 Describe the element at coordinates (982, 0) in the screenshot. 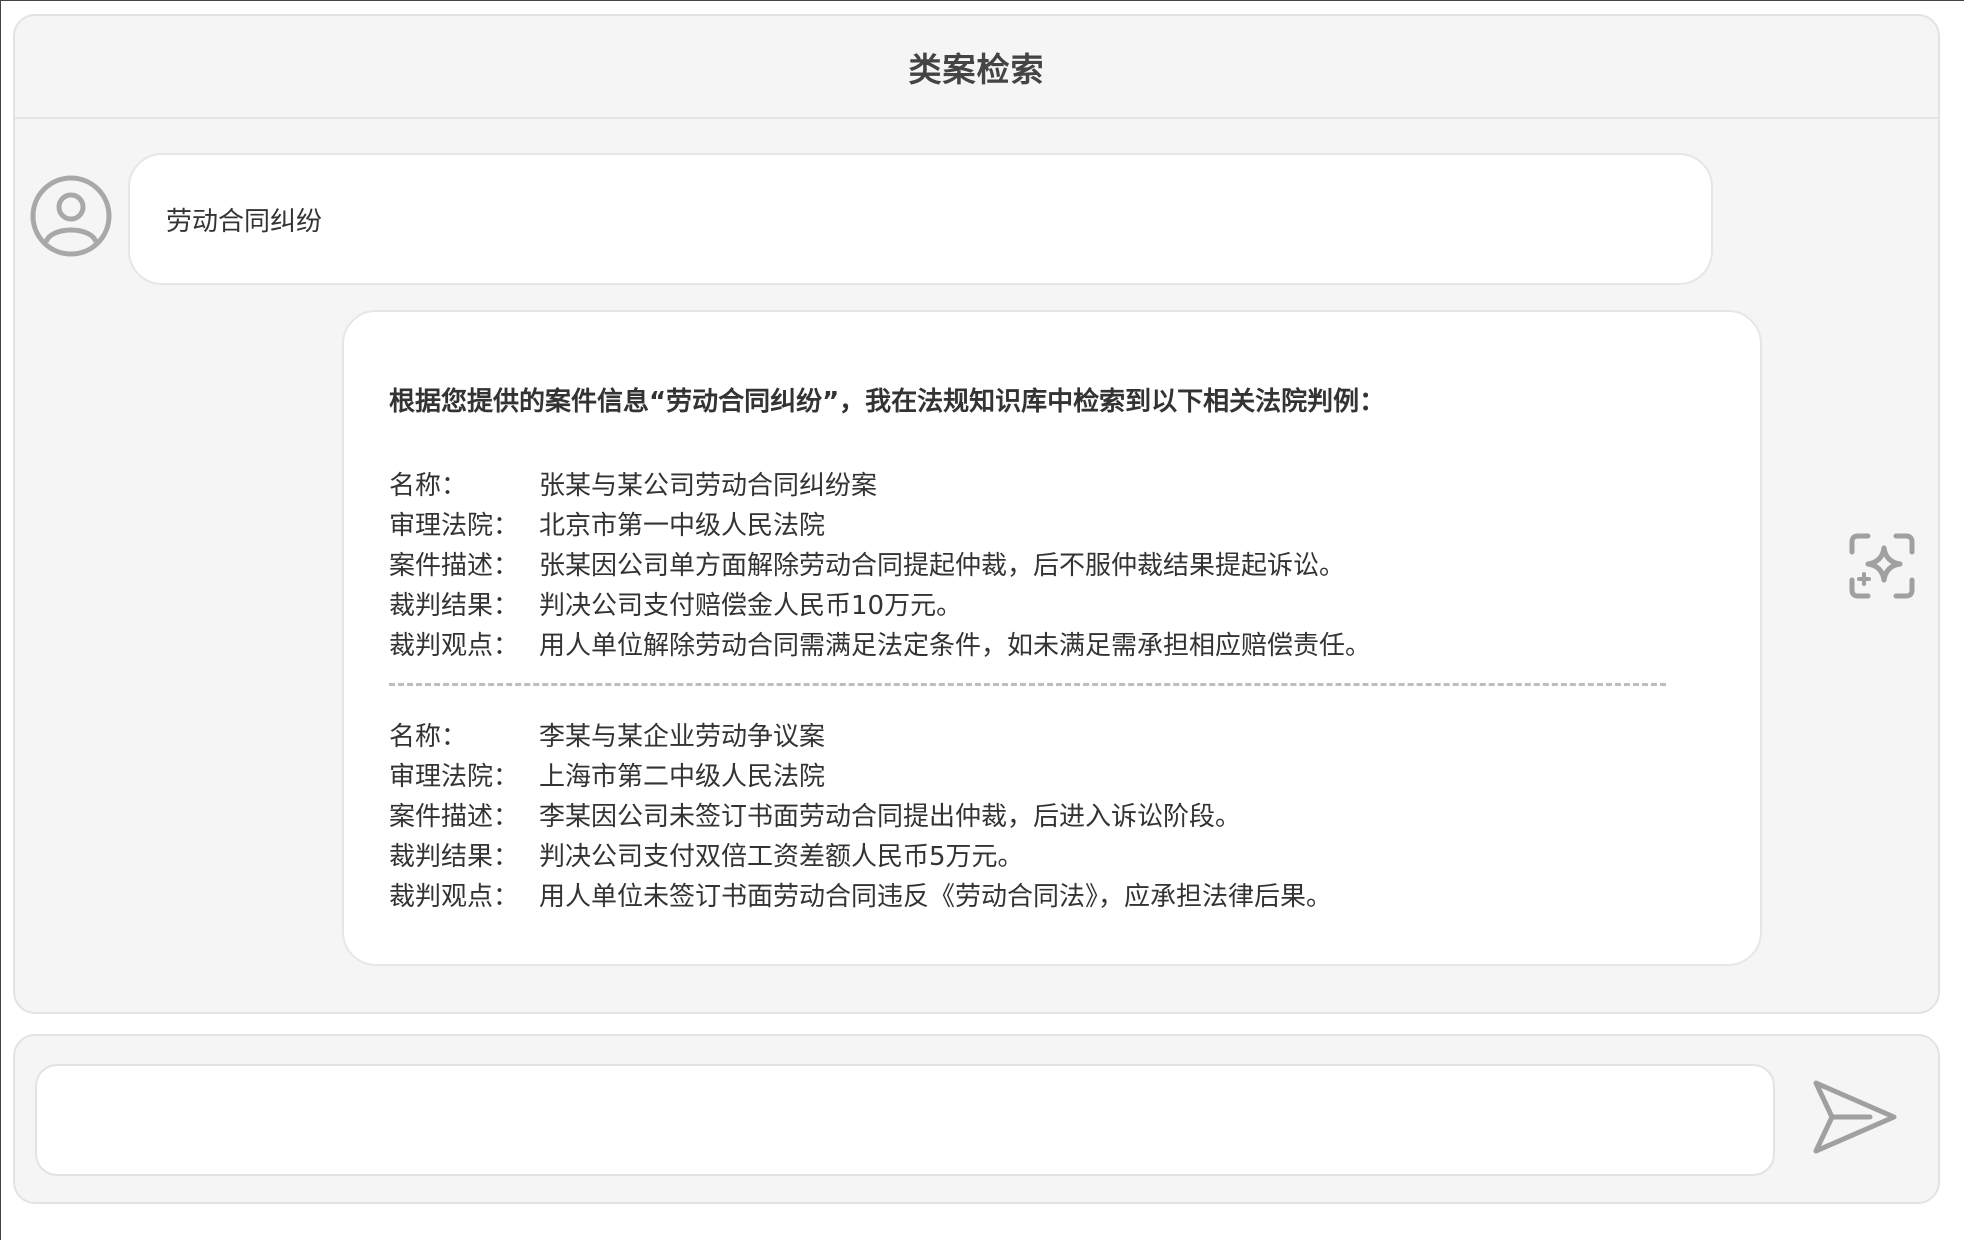

I see `window-top-edge` at that location.